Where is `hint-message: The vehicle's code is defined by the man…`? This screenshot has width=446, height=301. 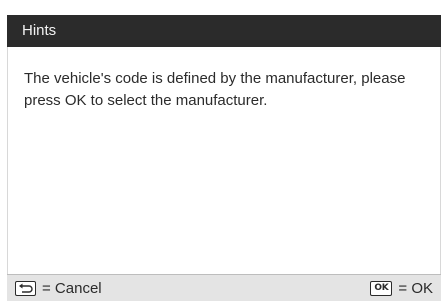
hint-message: The vehicle's code is defined by the man… is located at coordinates (215, 89).